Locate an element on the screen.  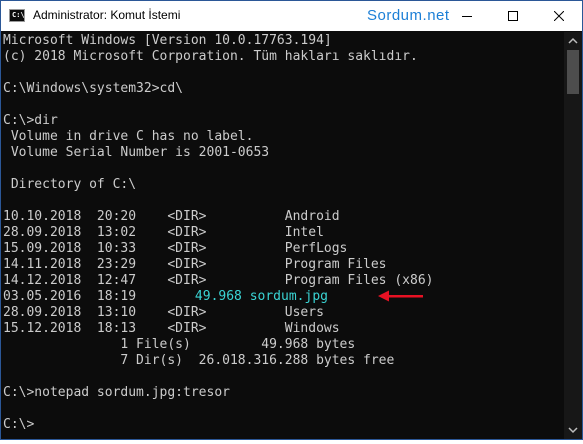
console-line: 10.10.2018 20:20 <DIR> Android is located at coordinates (171, 216).